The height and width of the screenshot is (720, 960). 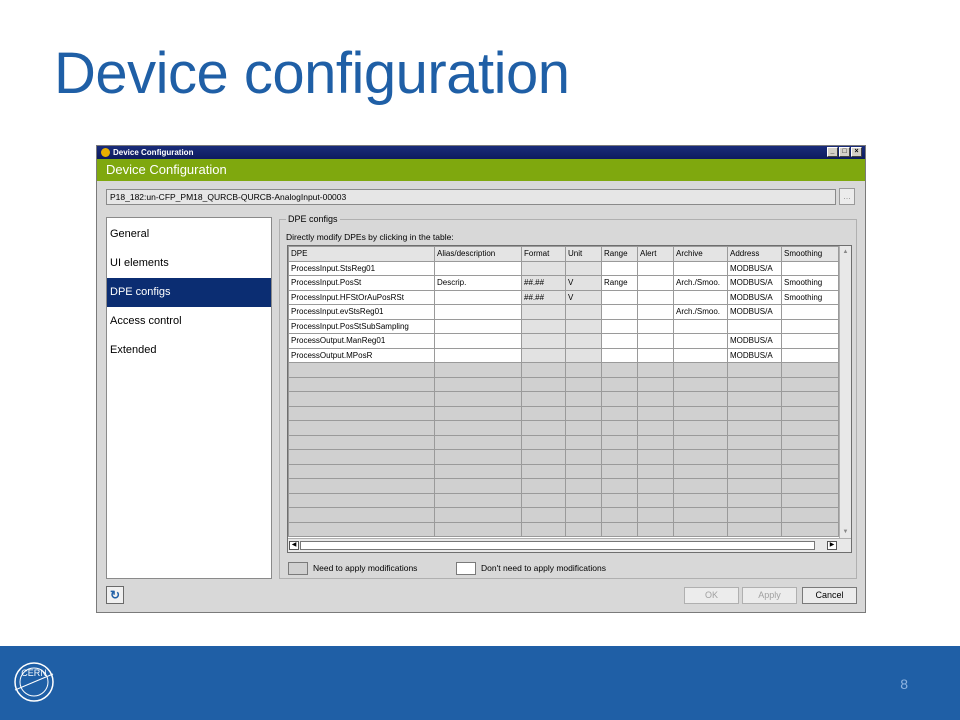 I want to click on column-header-address: Address, so click(x=754, y=254).